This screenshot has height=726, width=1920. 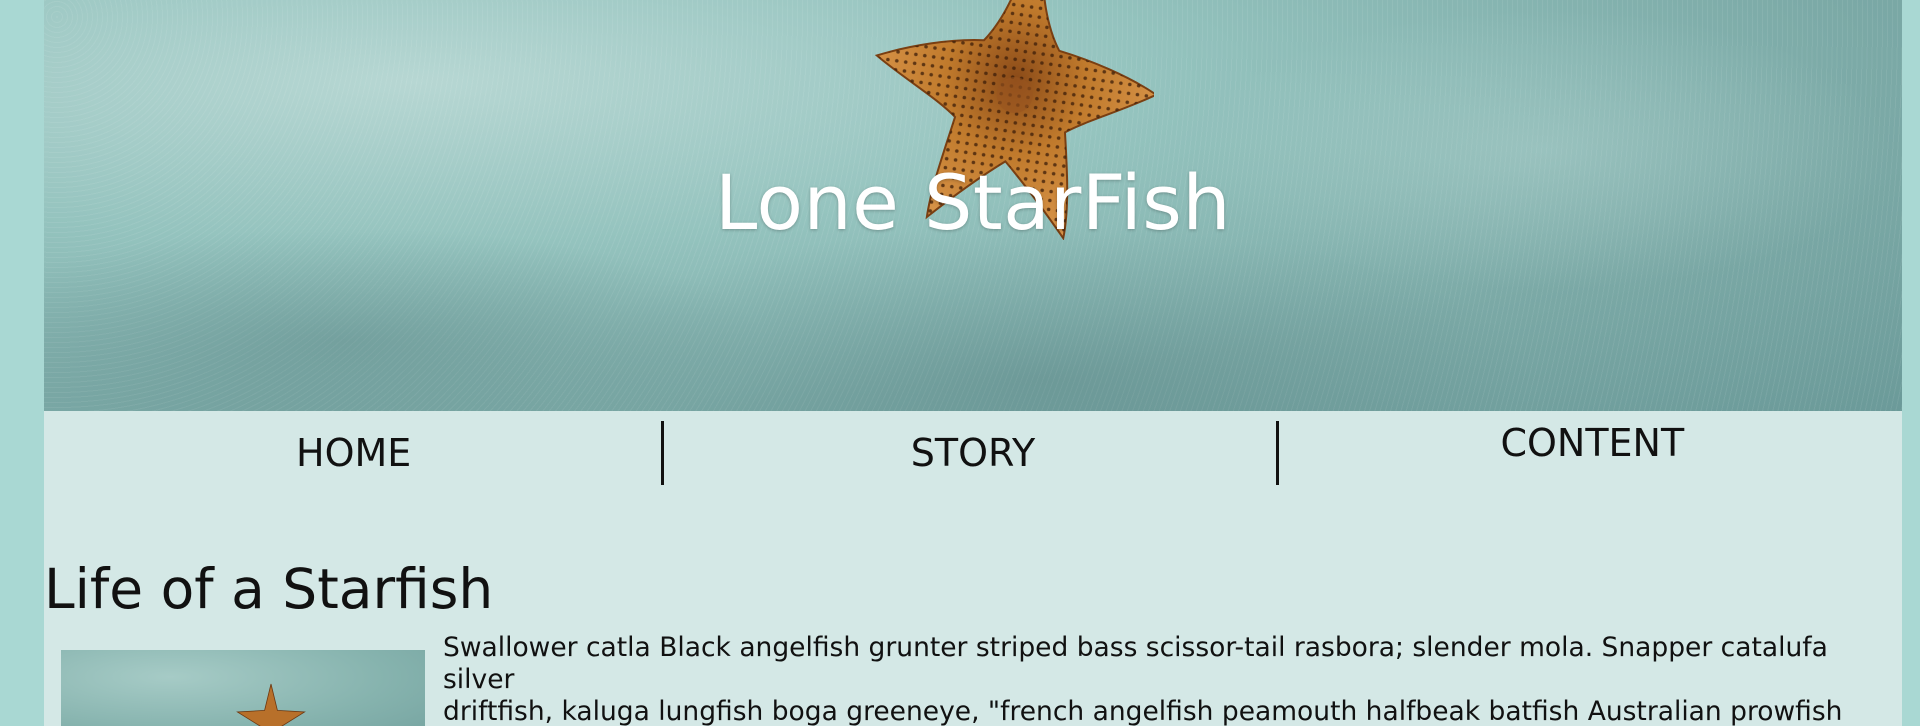 I want to click on starfish-thumbnail-image, so click(x=271, y=704).